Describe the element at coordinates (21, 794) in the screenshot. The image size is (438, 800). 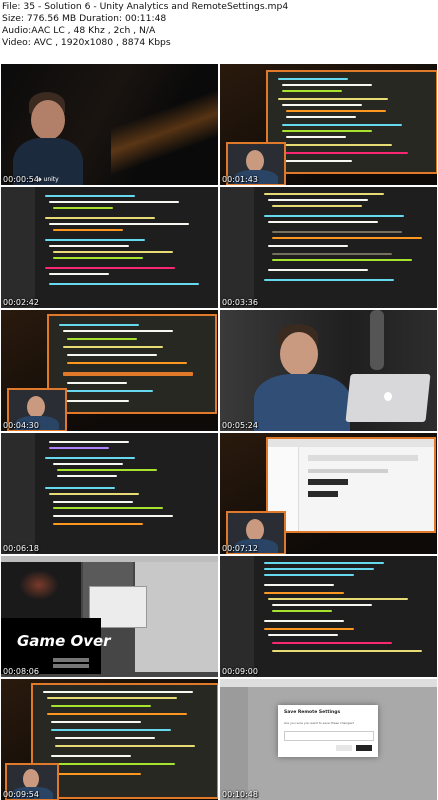
I see `timestamp: 00:09:54` at that location.